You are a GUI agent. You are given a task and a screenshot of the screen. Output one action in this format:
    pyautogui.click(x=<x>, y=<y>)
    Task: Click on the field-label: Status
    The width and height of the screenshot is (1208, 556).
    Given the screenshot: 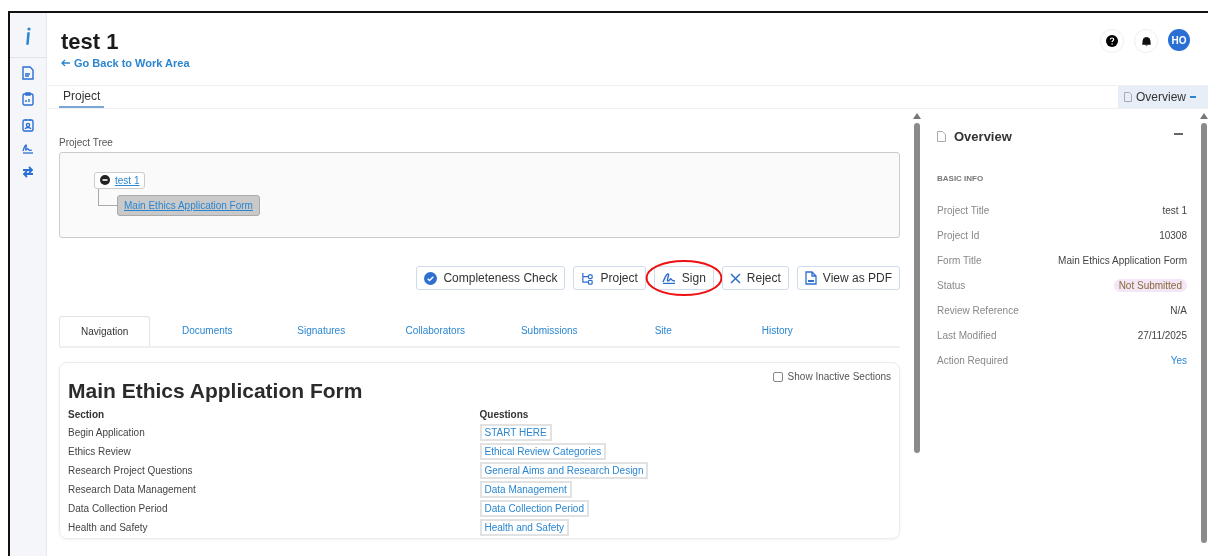 What is the action you would take?
    pyautogui.click(x=951, y=285)
    